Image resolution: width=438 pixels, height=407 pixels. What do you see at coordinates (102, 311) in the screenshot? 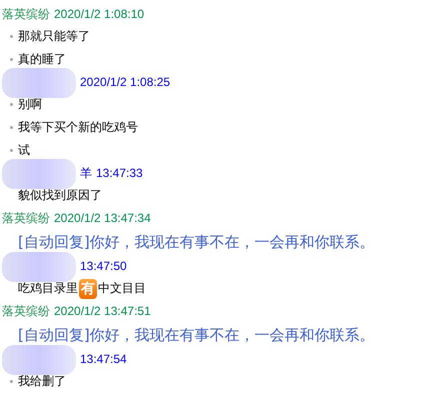
I see `timestamp: 2020/1/2 13:47:51` at bounding box center [102, 311].